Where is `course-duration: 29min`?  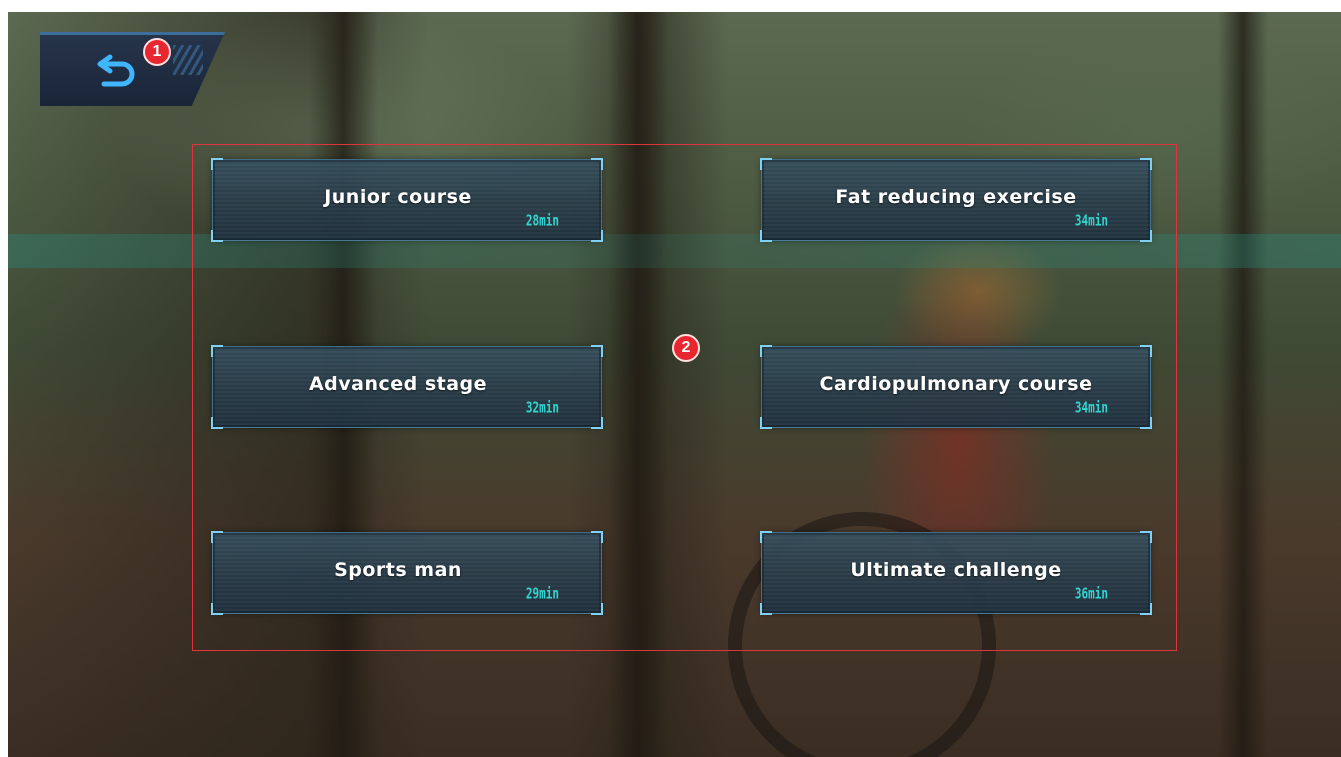 course-duration: 29min is located at coordinates (542, 594).